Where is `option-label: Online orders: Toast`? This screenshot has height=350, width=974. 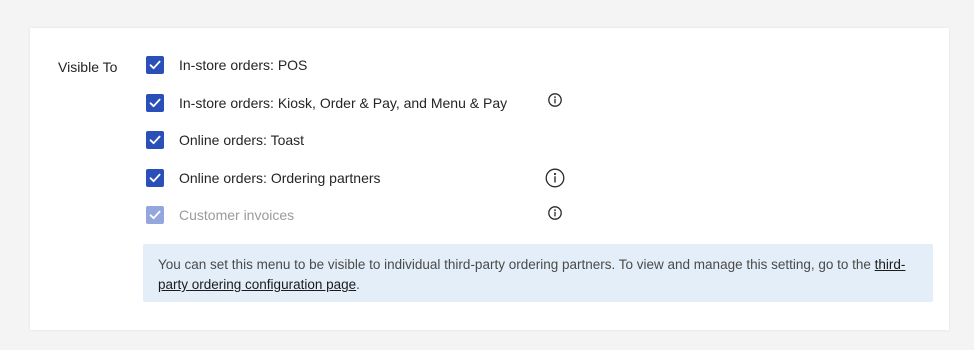 option-label: Online orders: Toast is located at coordinates (242, 140).